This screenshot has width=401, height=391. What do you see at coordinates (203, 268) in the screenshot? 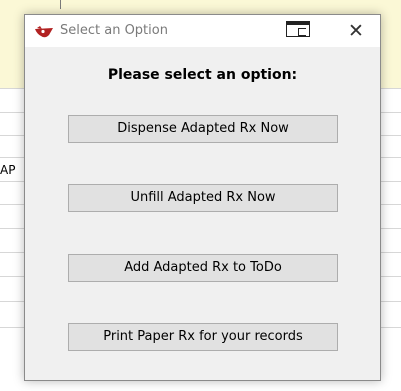
I see `add-adapted-rx-todo-button: Add Adapted Rx to ToDo` at bounding box center [203, 268].